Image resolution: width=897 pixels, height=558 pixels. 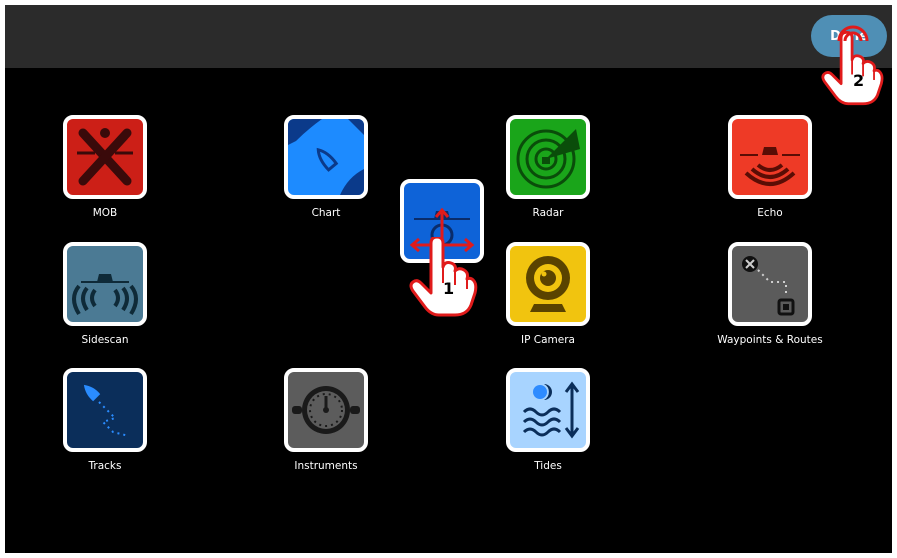 What do you see at coordinates (105, 466) in the screenshot?
I see `app-label: Tracks` at bounding box center [105, 466].